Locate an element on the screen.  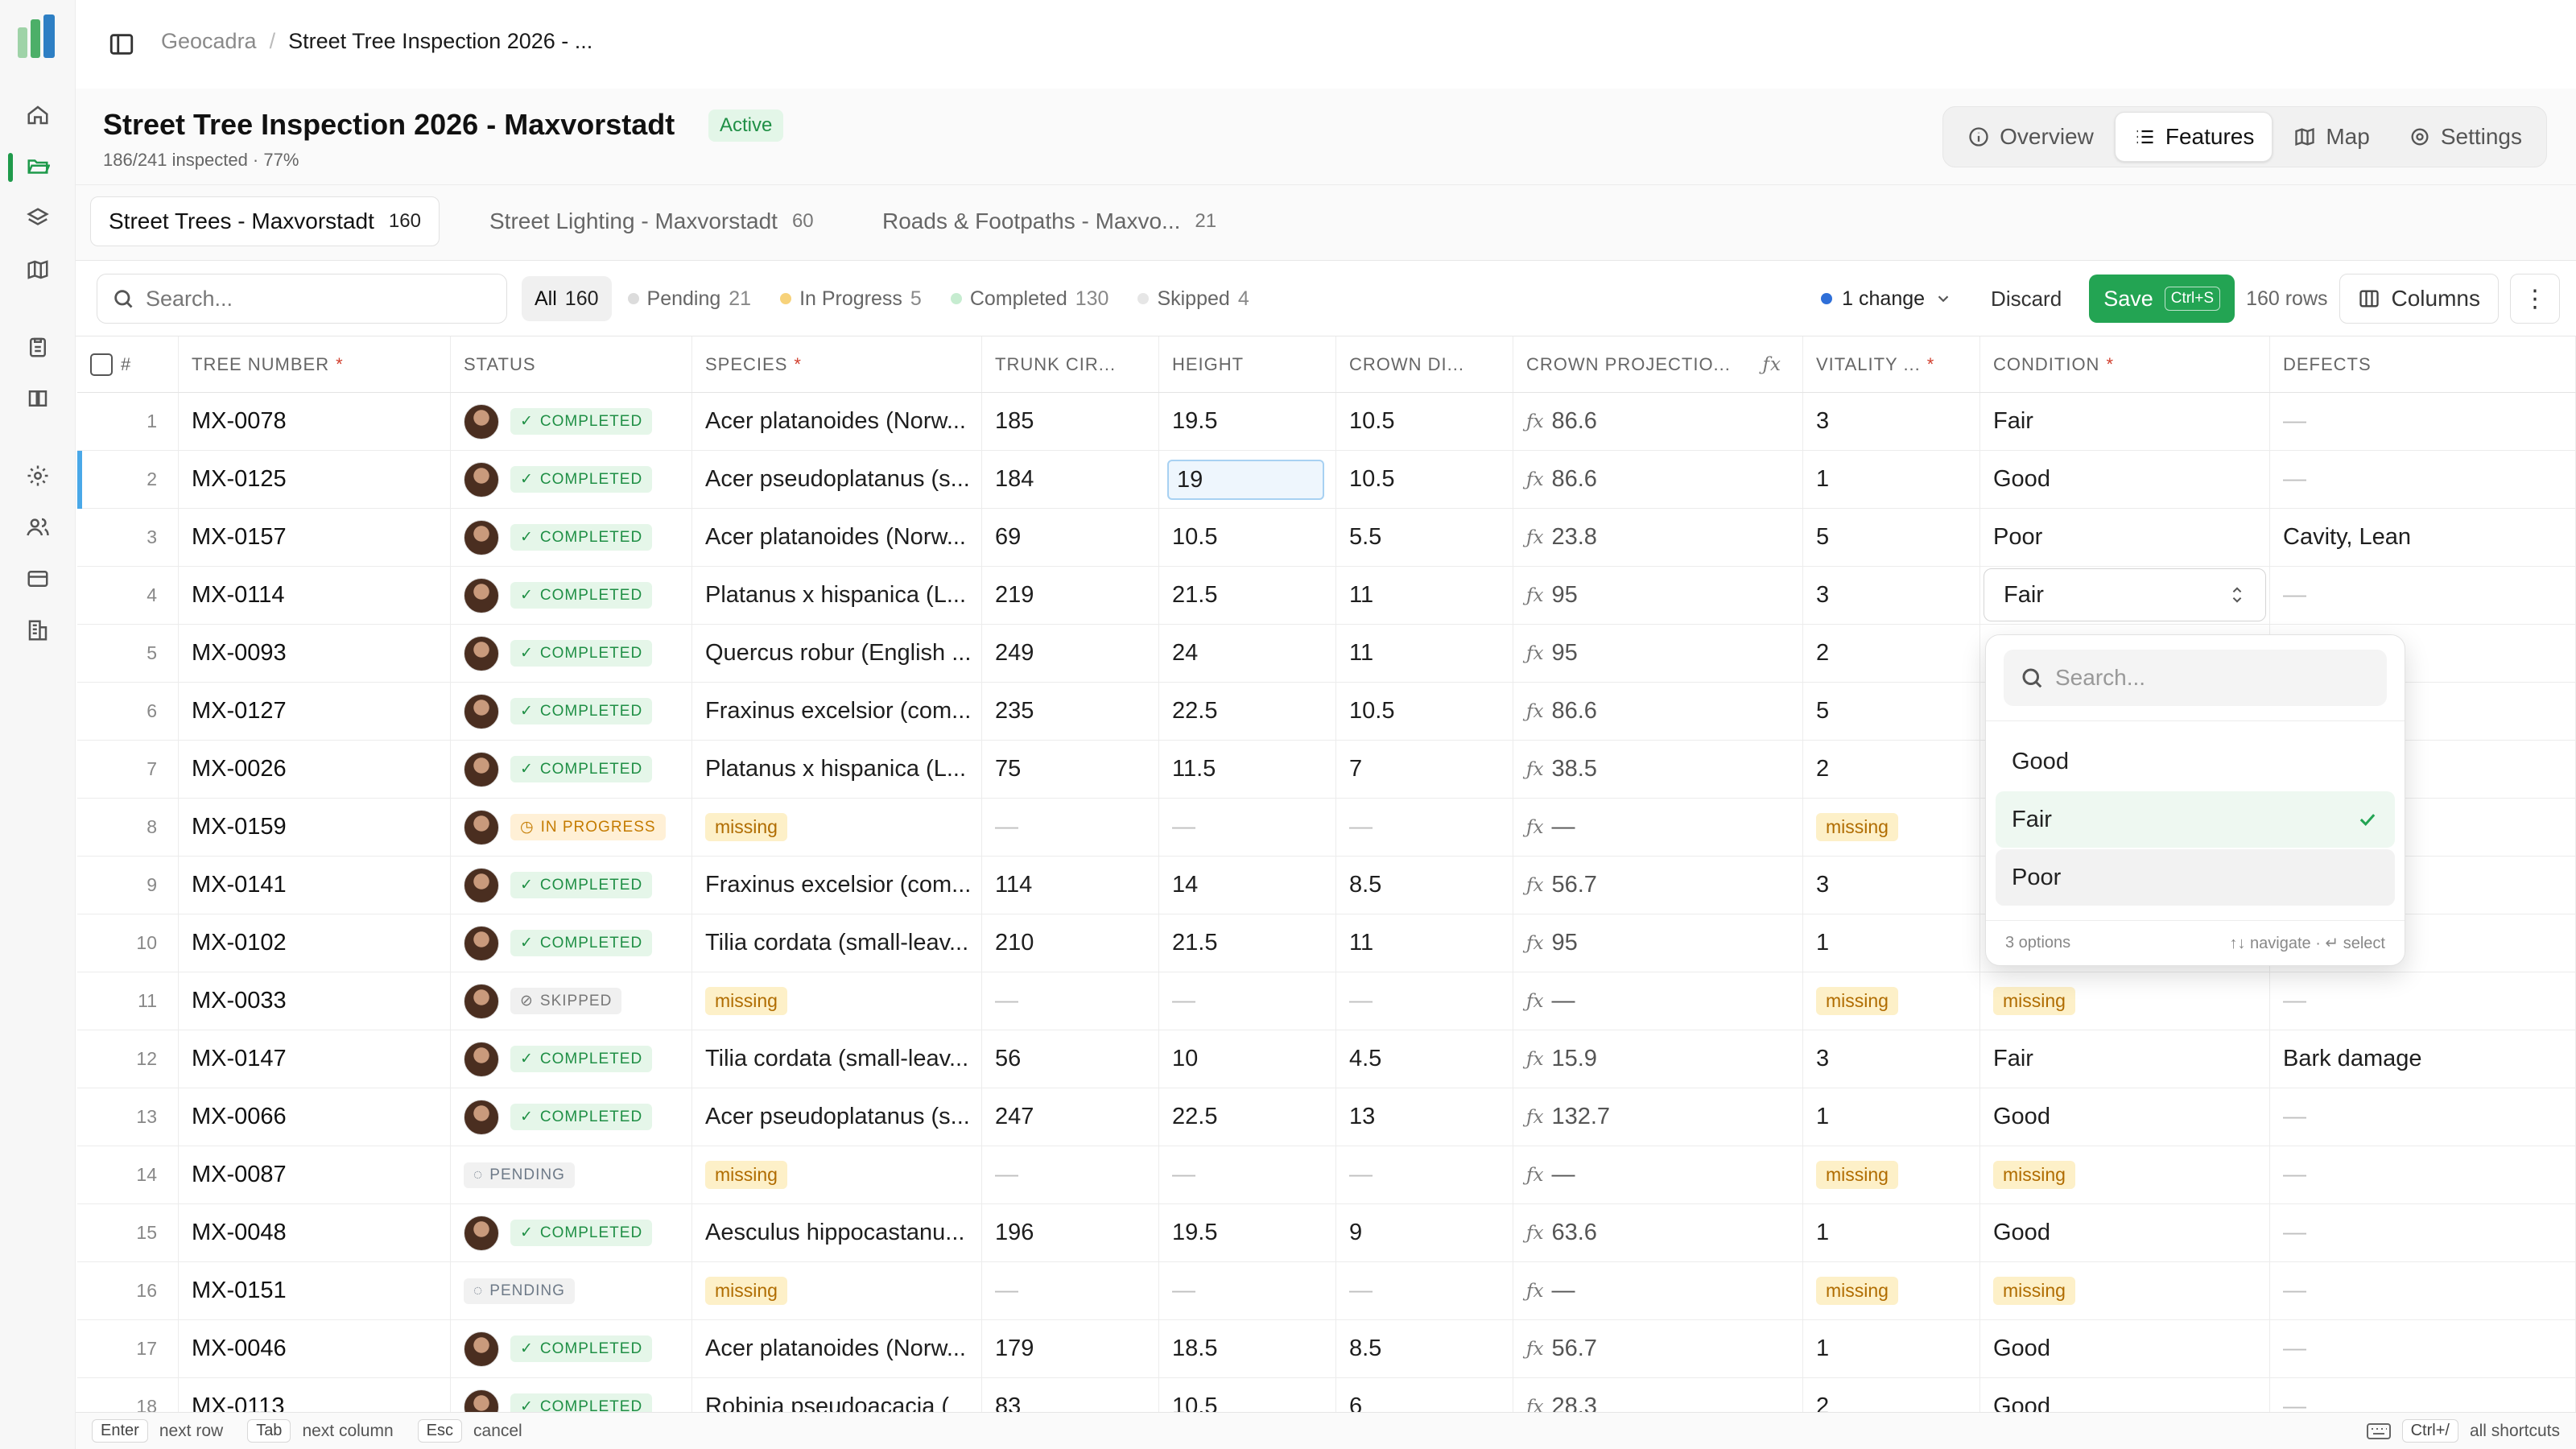
height-cell: 22.5 is located at coordinates (1247, 711).